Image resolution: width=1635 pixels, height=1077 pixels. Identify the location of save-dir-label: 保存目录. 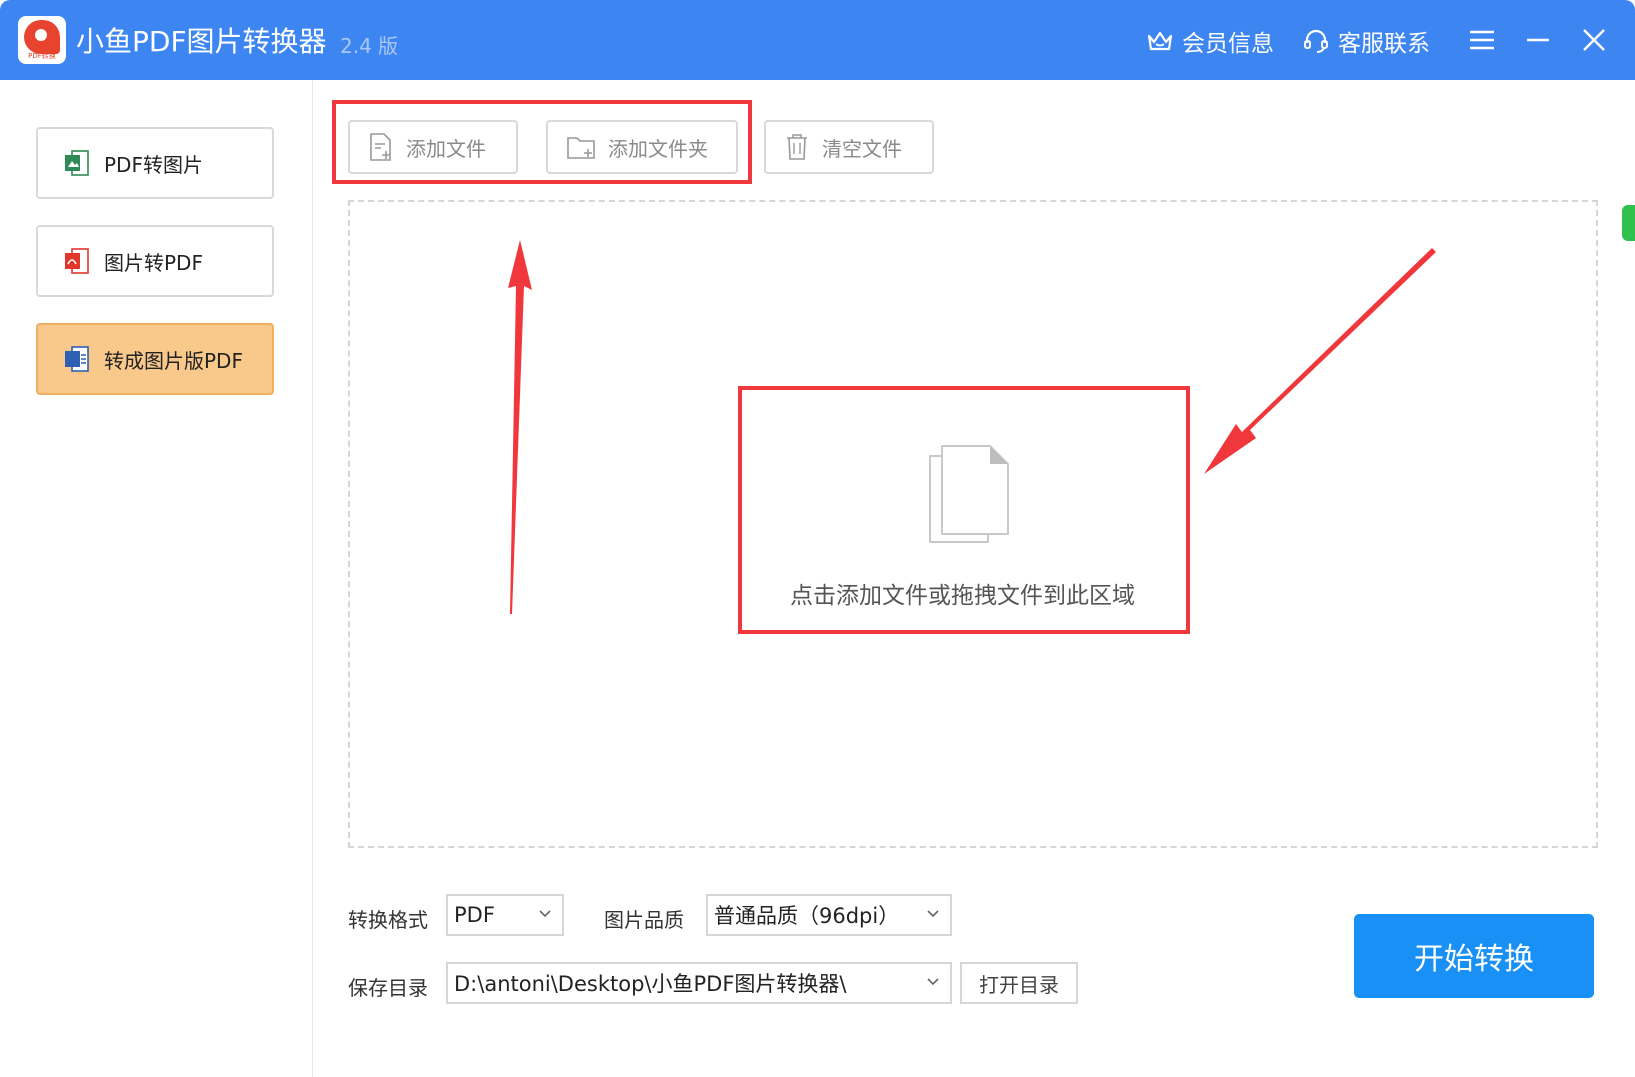
(388, 988).